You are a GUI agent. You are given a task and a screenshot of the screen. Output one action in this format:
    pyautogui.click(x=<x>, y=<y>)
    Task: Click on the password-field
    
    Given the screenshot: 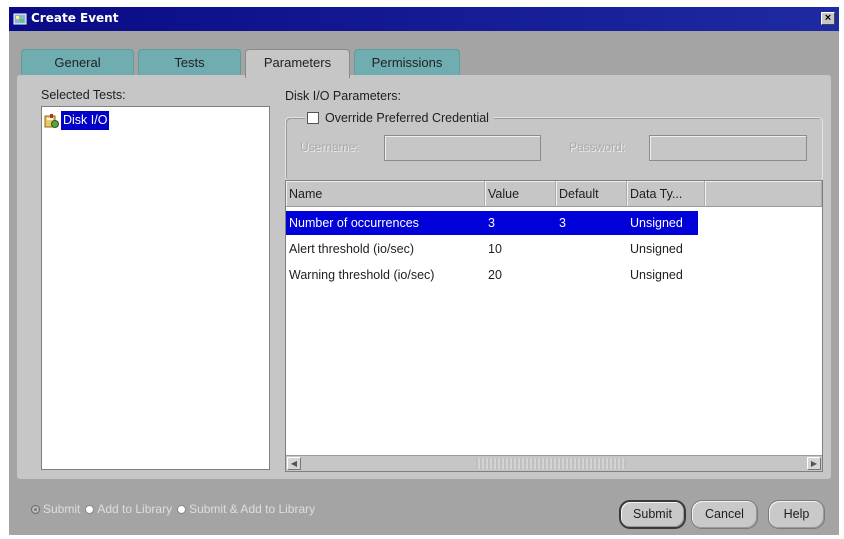 What is the action you would take?
    pyautogui.click(x=728, y=148)
    